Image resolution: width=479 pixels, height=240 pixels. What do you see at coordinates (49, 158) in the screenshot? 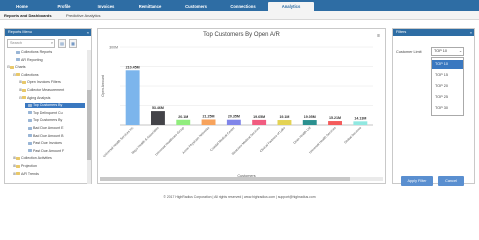
I see `tree-item: ⊞ Collection Activities` at bounding box center [49, 158].